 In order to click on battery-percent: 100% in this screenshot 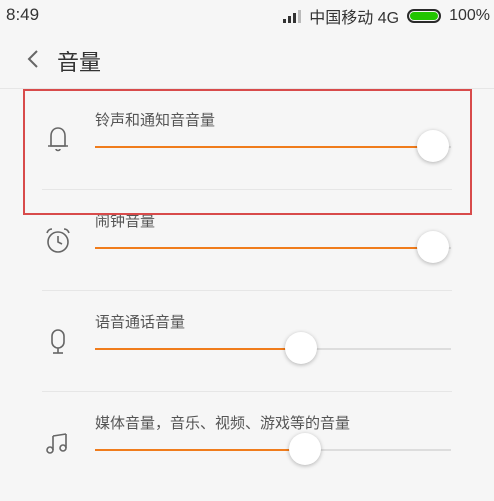, I will do `click(469, 15)`.